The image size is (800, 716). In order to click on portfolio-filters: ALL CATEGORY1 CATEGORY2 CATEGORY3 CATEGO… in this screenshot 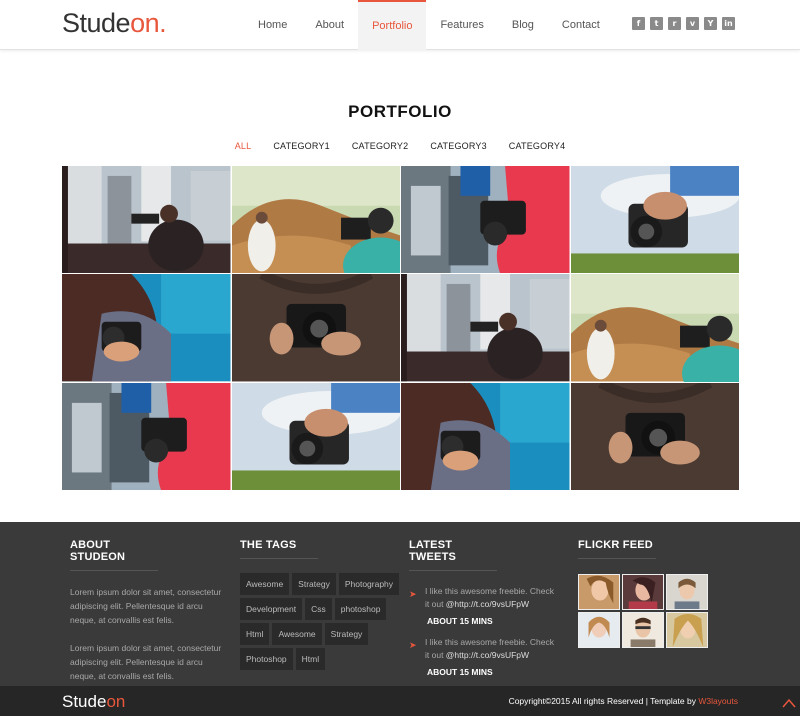, I will do `click(400, 146)`.